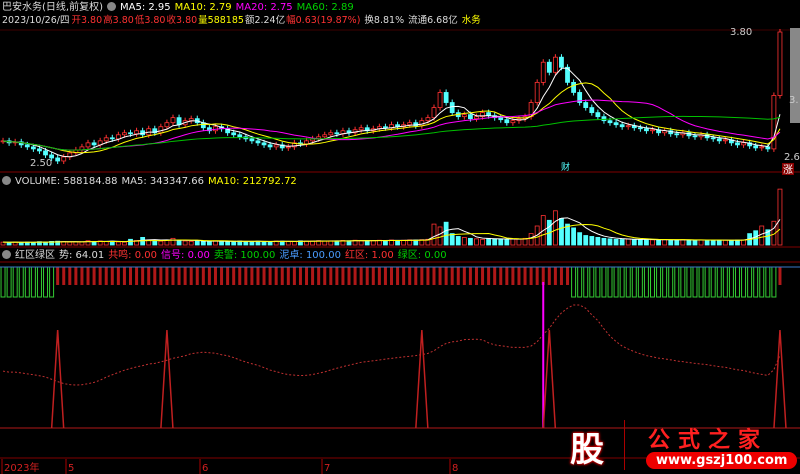 This screenshot has width=800, height=474. What do you see at coordinates (185, 255) in the screenshot?
I see `indicator-xinhao: 信号: 0.00` at bounding box center [185, 255].